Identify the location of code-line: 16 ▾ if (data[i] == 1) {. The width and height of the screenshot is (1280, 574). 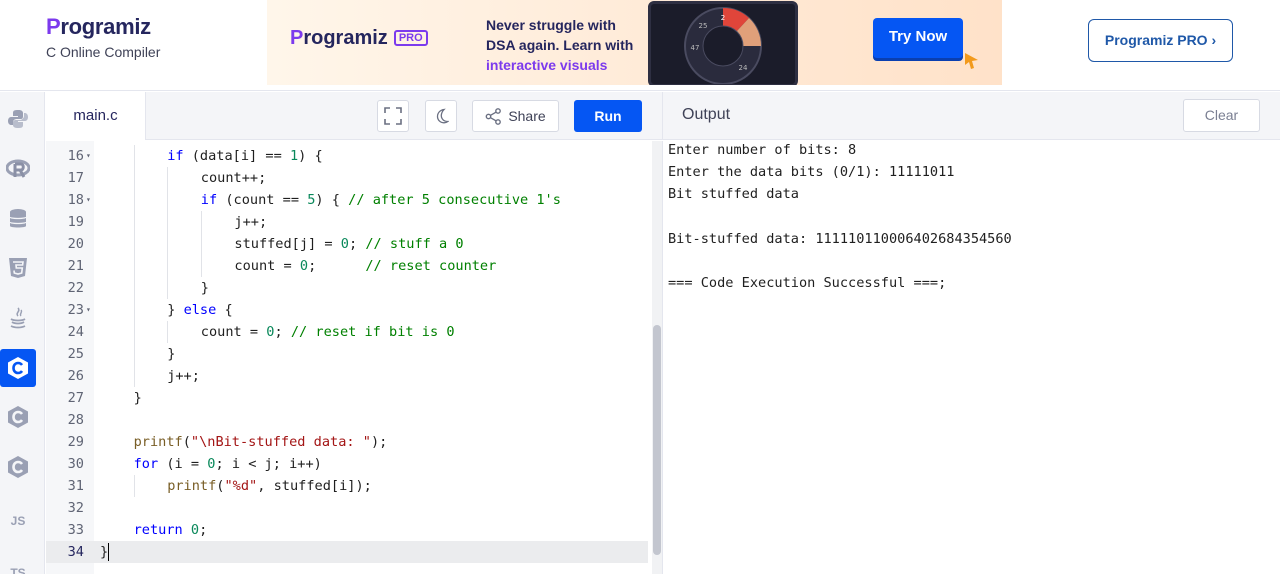
(347, 156).